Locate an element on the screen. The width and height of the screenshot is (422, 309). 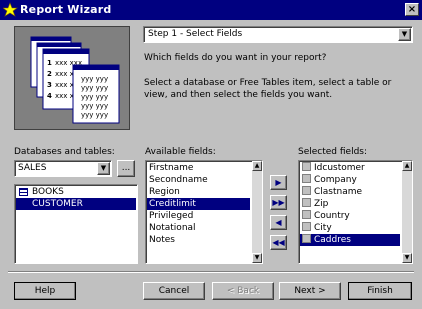
window-title: Report Wizard is located at coordinates (66, 9).